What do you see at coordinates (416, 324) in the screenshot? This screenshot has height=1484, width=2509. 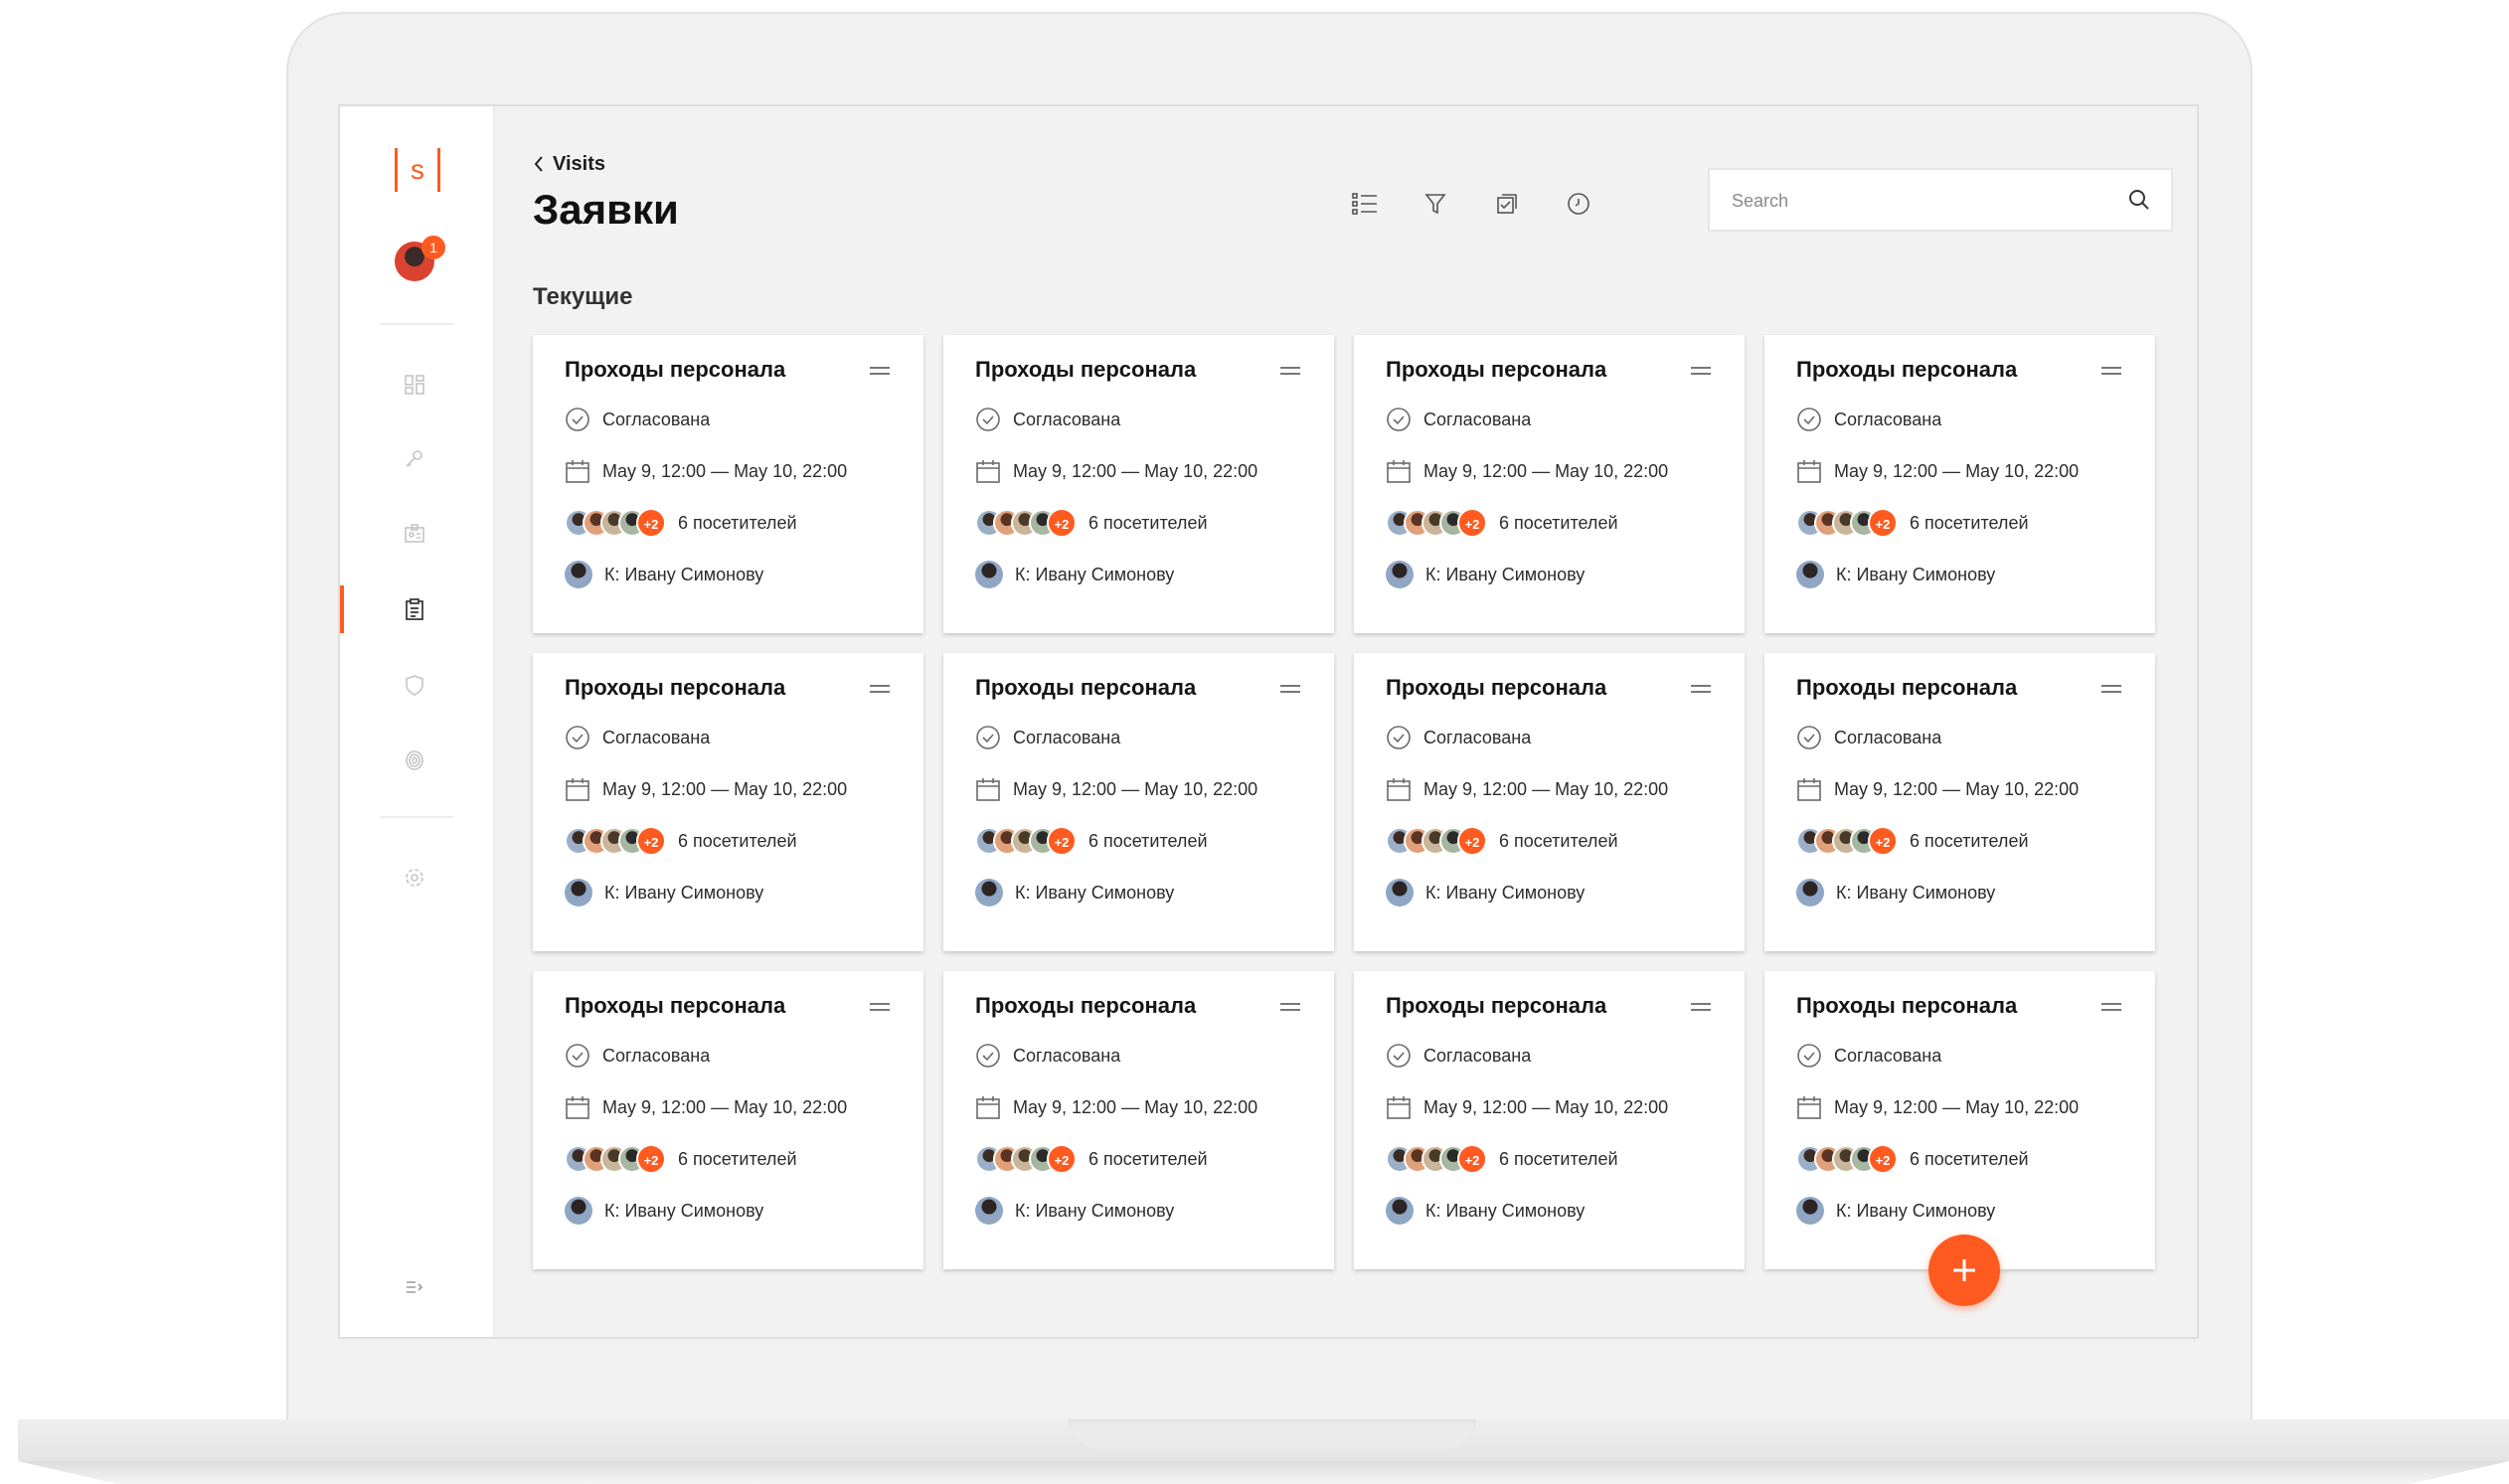 I see `sidebar-divider` at bounding box center [416, 324].